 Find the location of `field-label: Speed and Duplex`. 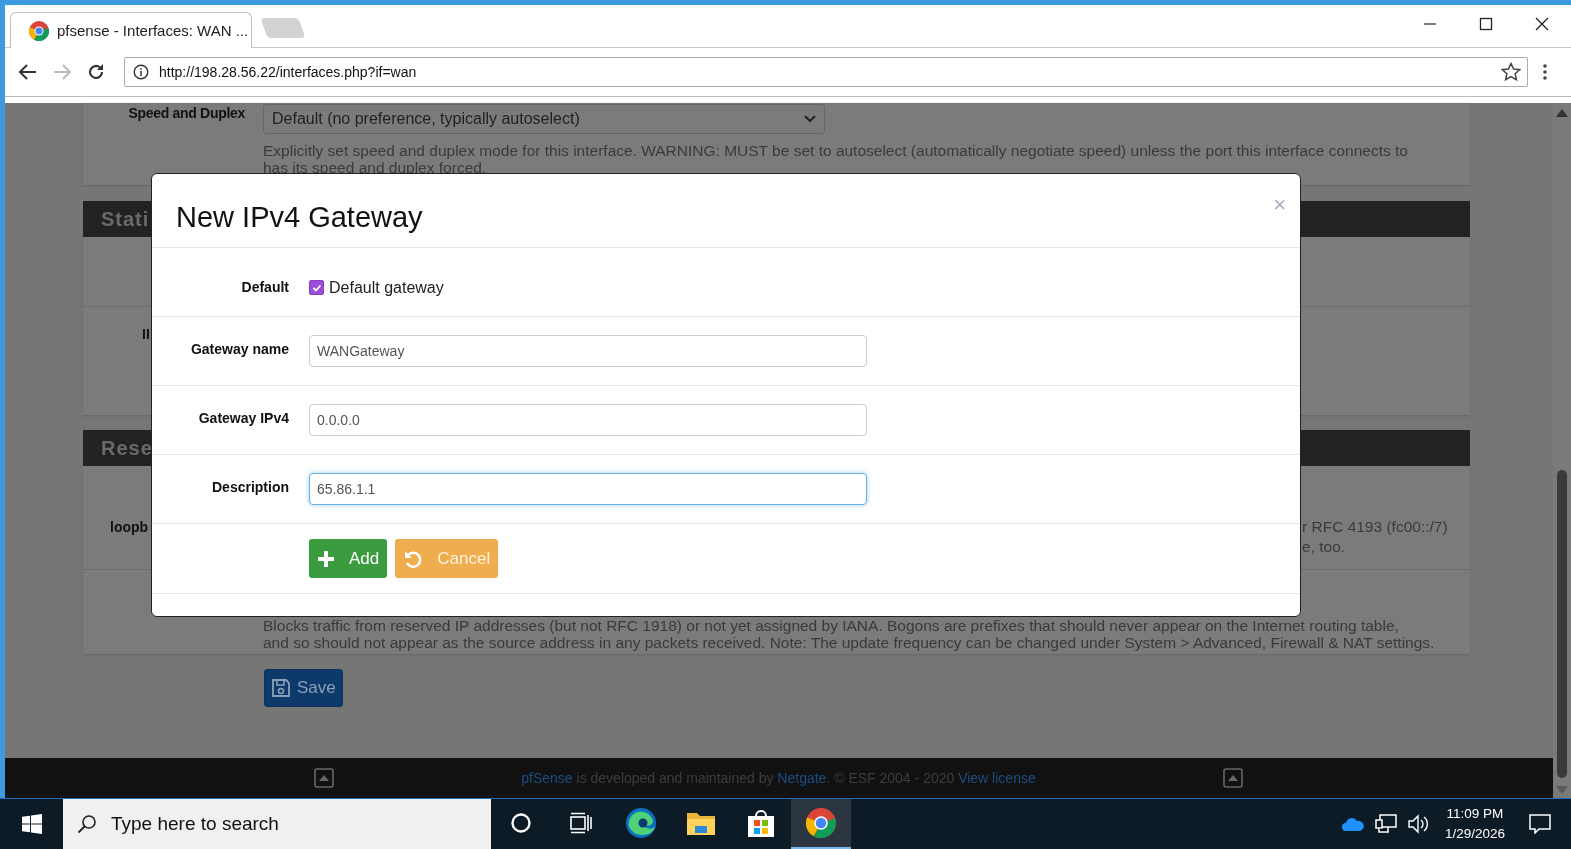

field-label: Speed and Duplex is located at coordinates (186, 113).